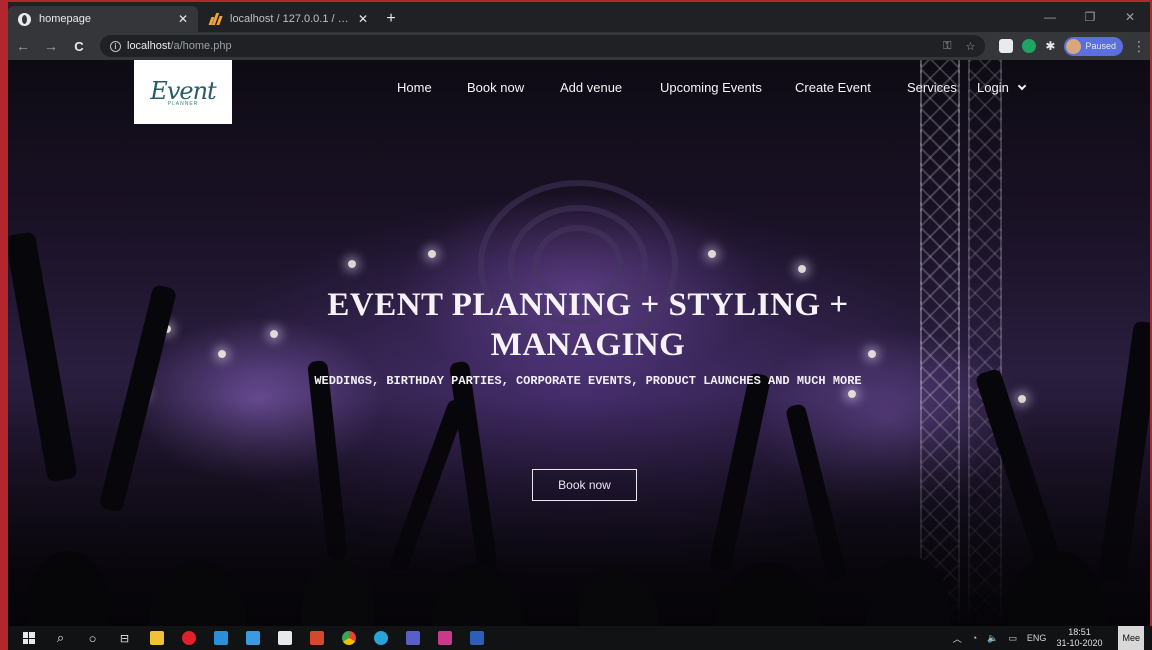 This screenshot has height=650, width=1152. Describe the element at coordinates (1100, 46) in the screenshot. I see `profile-label: Paused` at that location.